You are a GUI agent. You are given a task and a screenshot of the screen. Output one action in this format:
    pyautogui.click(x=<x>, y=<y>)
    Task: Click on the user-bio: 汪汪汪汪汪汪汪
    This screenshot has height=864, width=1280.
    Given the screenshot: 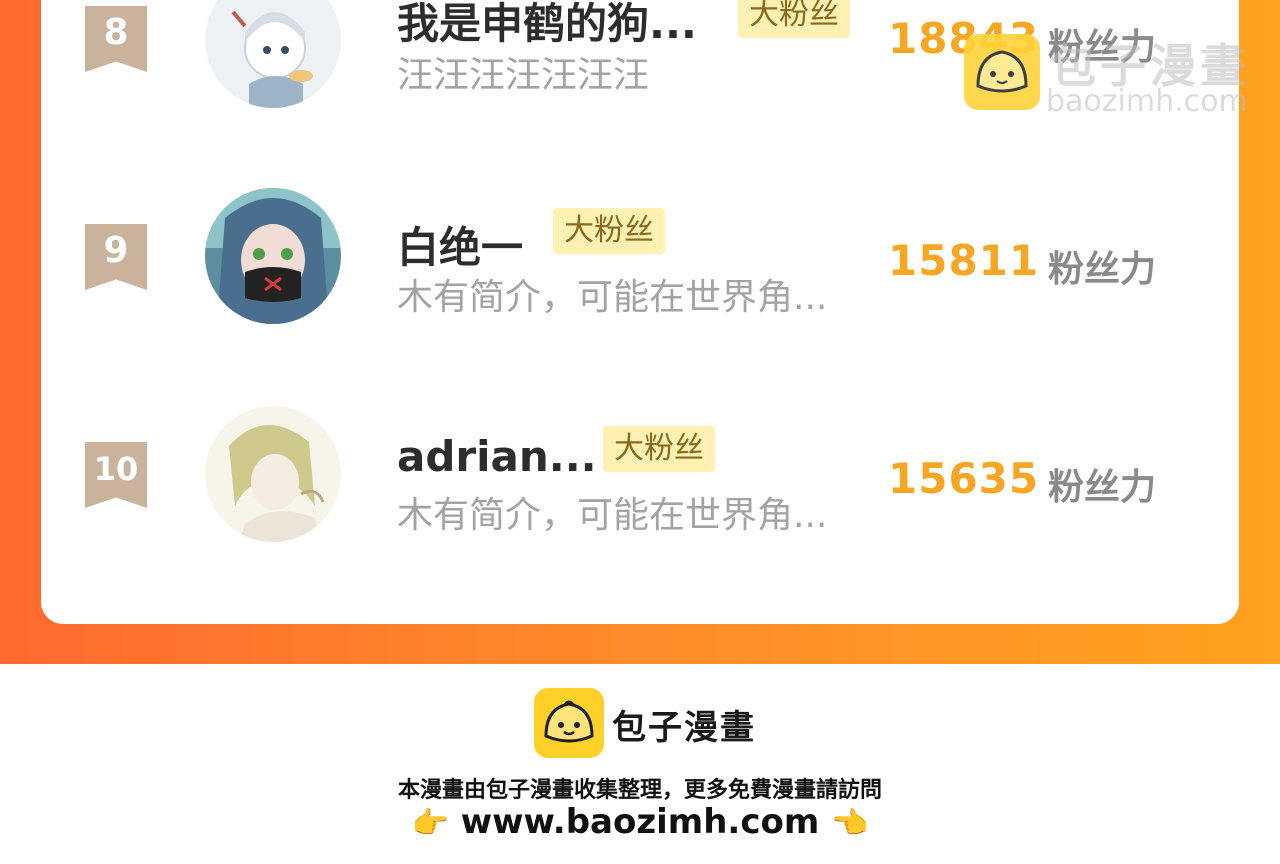 What is the action you would take?
    pyautogui.click(x=523, y=75)
    